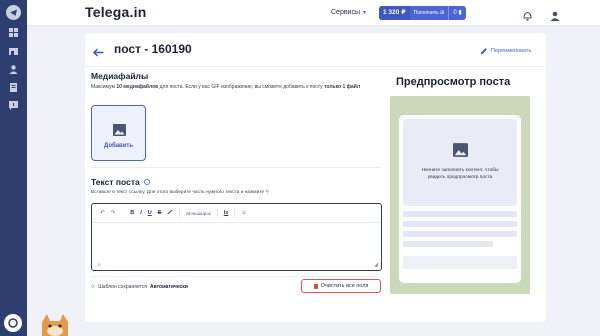  I want to click on autosave-note: ⟳ Шаблон сохраняется Автоматически, so click(139, 287).